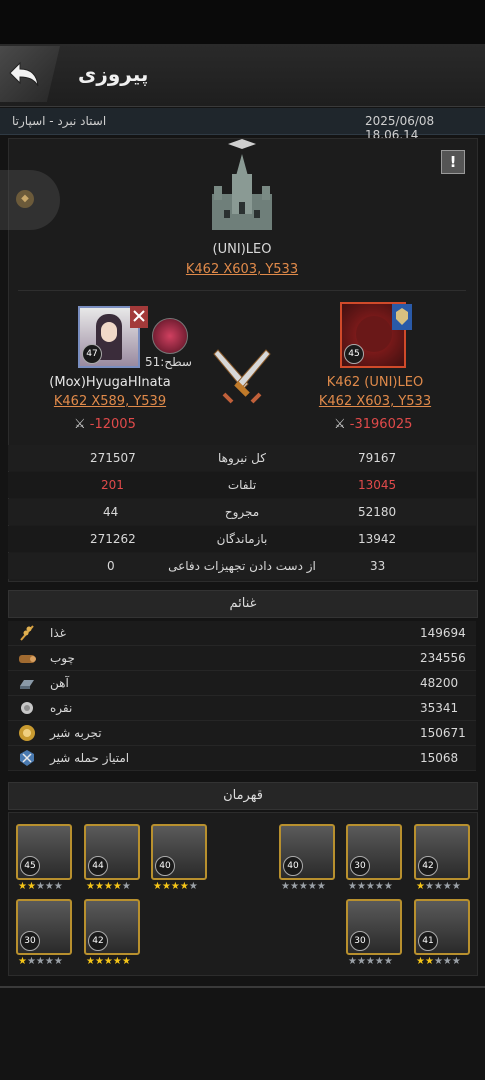 The image size is (485, 1080). I want to click on back-arrow-icon, so click(24, 74).